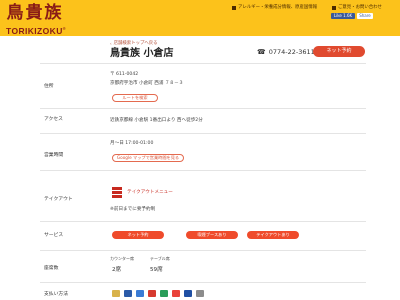 This screenshot has height=300, width=400. I want to click on hours-text: 月〜日 17:00-01:00, so click(132, 143).